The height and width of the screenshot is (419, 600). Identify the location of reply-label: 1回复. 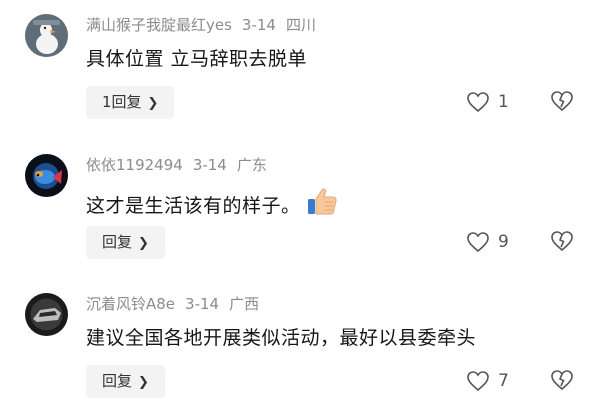
(122, 102).